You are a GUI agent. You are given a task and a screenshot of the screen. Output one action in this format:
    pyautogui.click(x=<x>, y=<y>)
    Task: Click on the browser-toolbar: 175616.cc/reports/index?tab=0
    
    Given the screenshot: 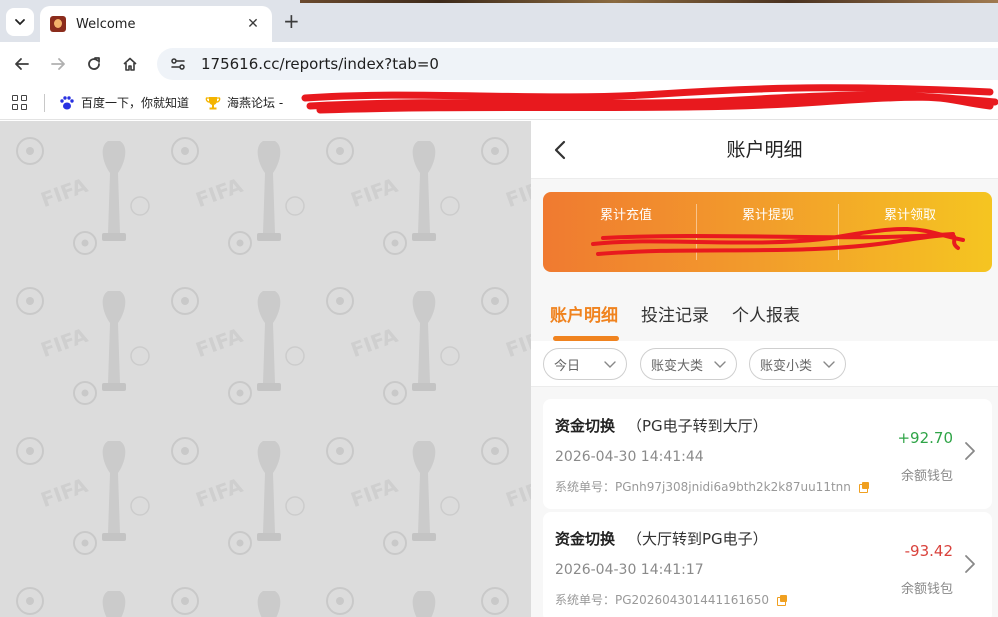 What is the action you would take?
    pyautogui.click(x=499, y=64)
    